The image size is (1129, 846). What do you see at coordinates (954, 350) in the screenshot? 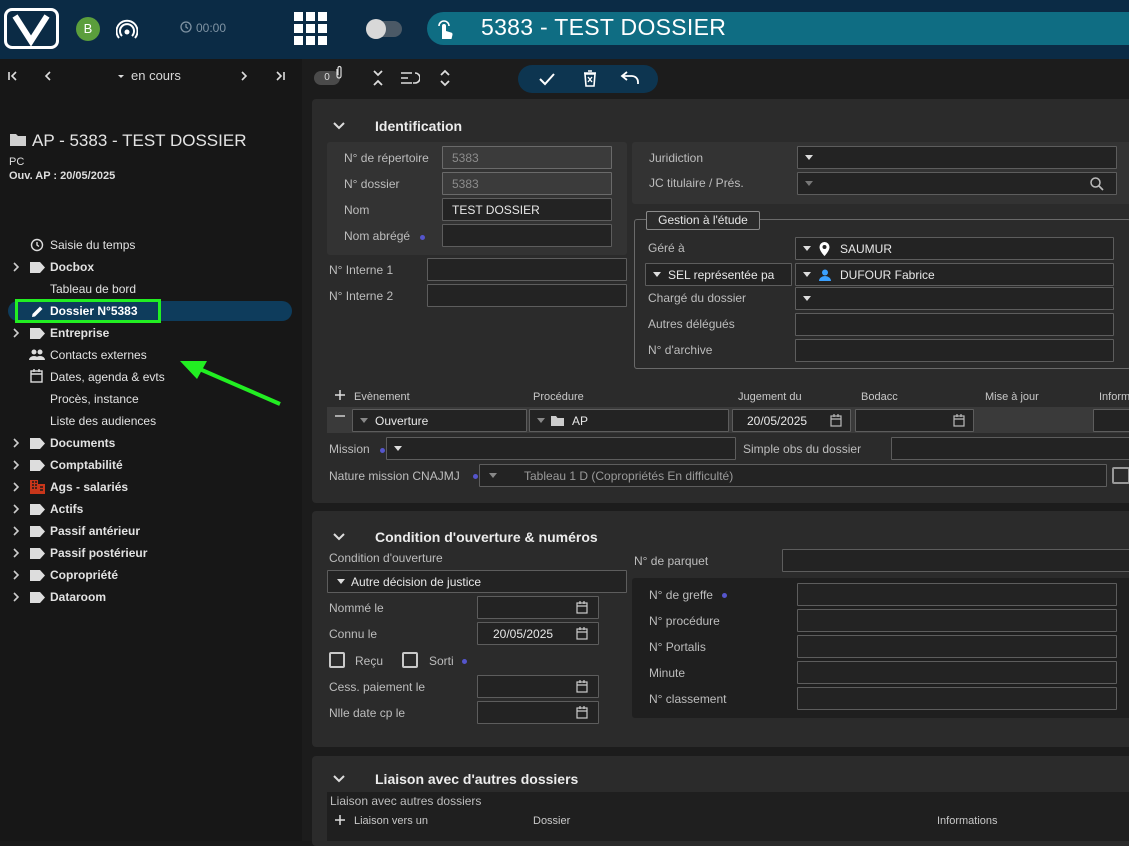
I see `archive-field` at bounding box center [954, 350].